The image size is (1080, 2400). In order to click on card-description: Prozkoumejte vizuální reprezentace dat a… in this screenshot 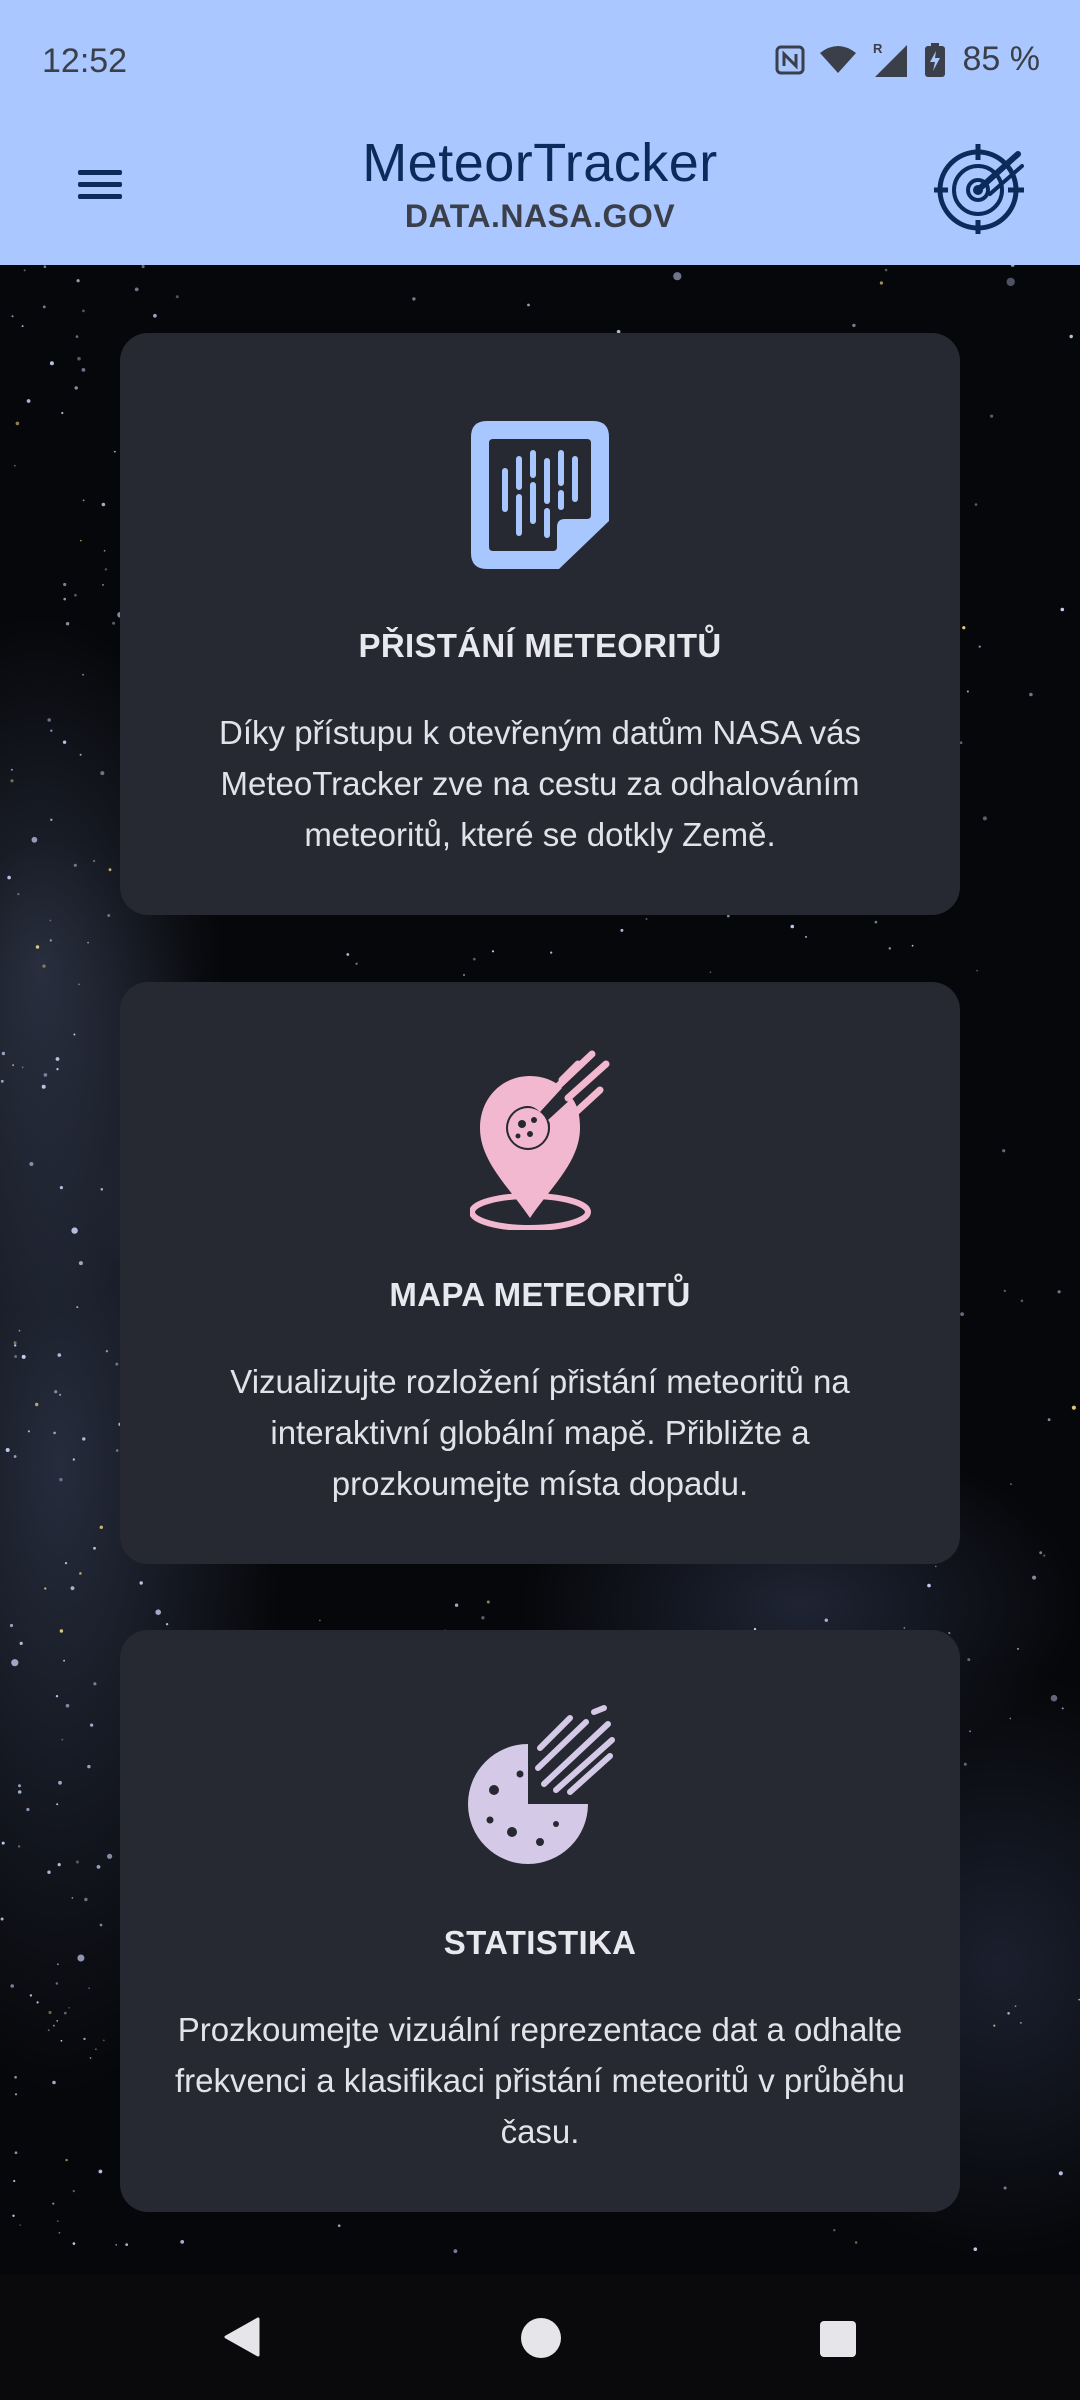, I will do `click(540, 2080)`.